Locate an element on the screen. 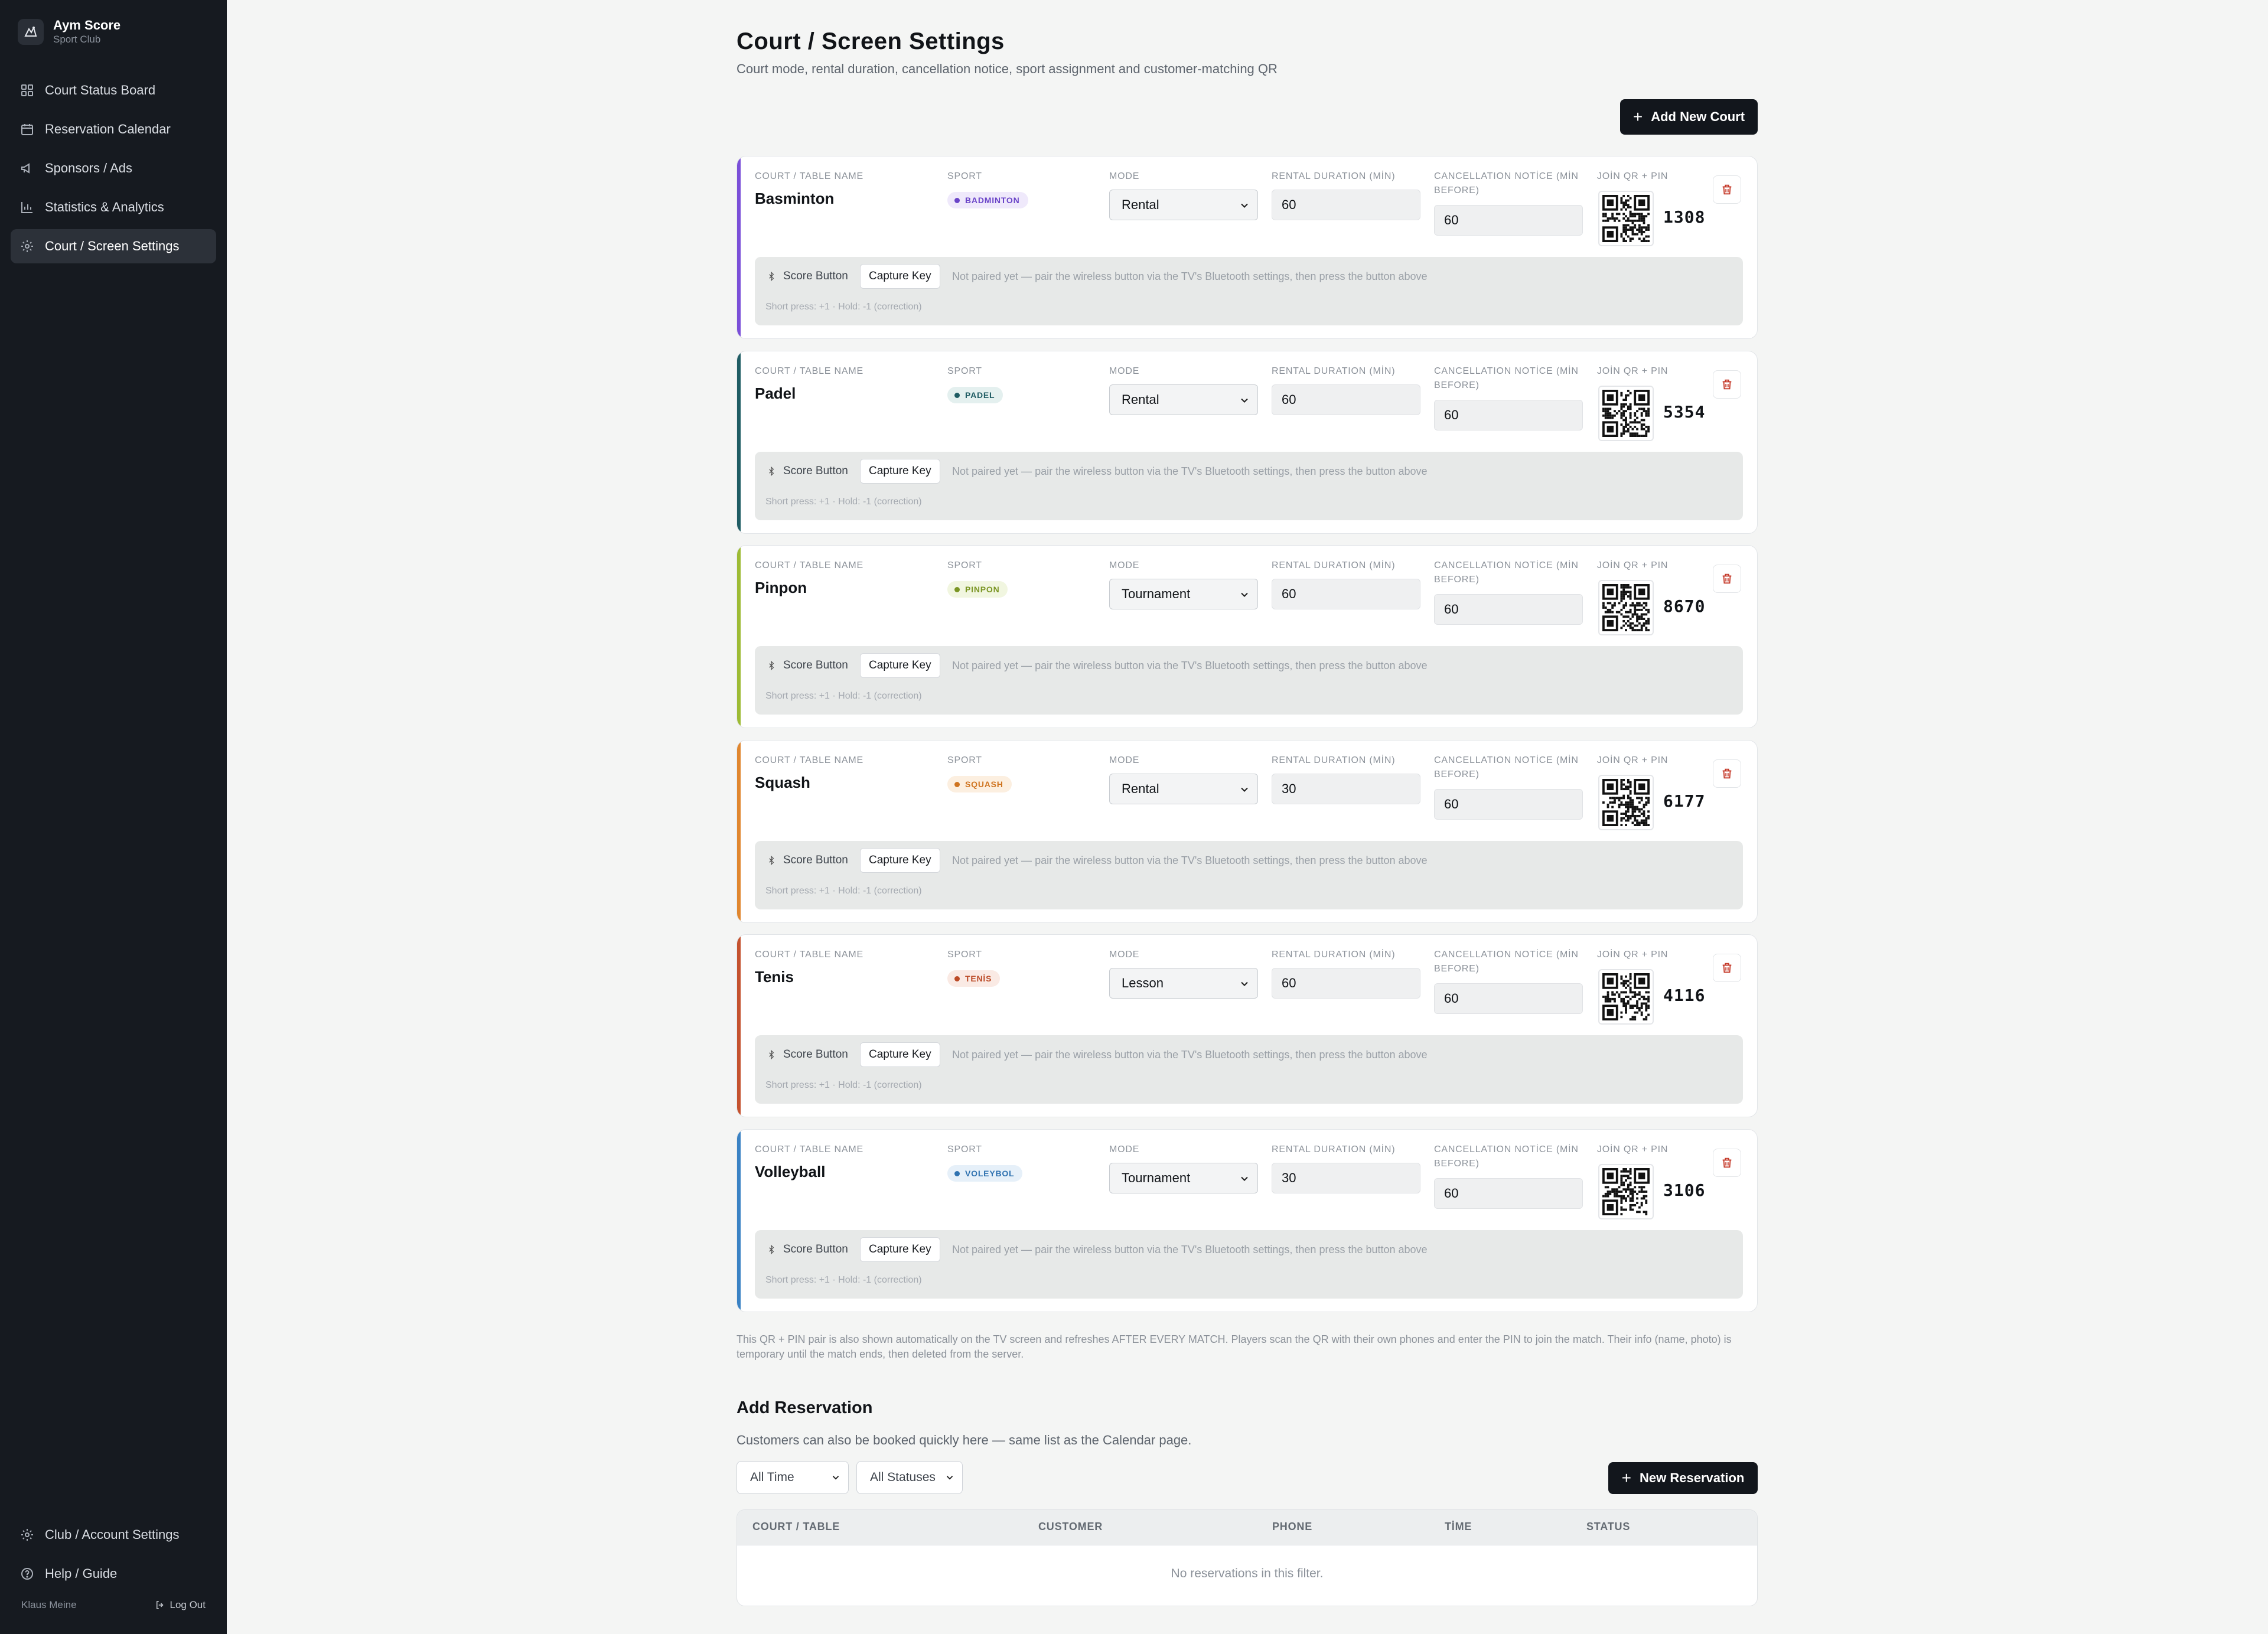  logout-icon is located at coordinates (160, 1605).